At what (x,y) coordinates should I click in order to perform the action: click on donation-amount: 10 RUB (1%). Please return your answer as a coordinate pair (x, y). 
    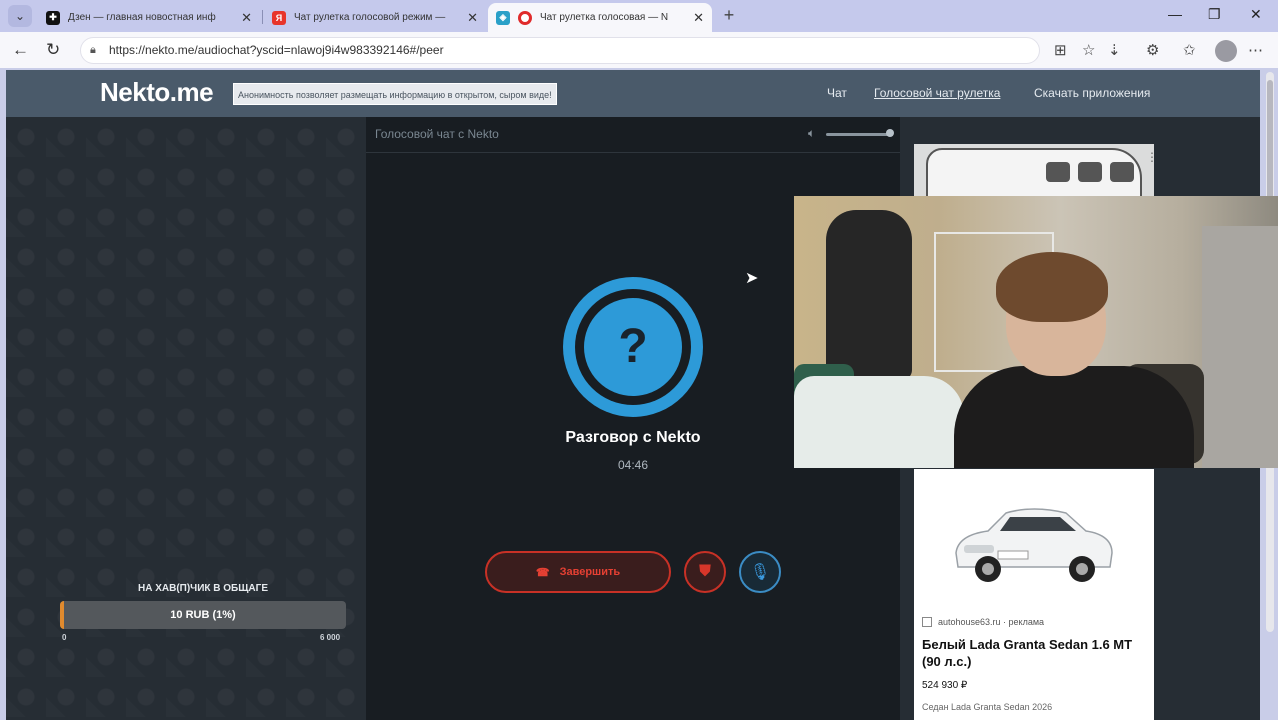
    Looking at the image, I should click on (203, 615).